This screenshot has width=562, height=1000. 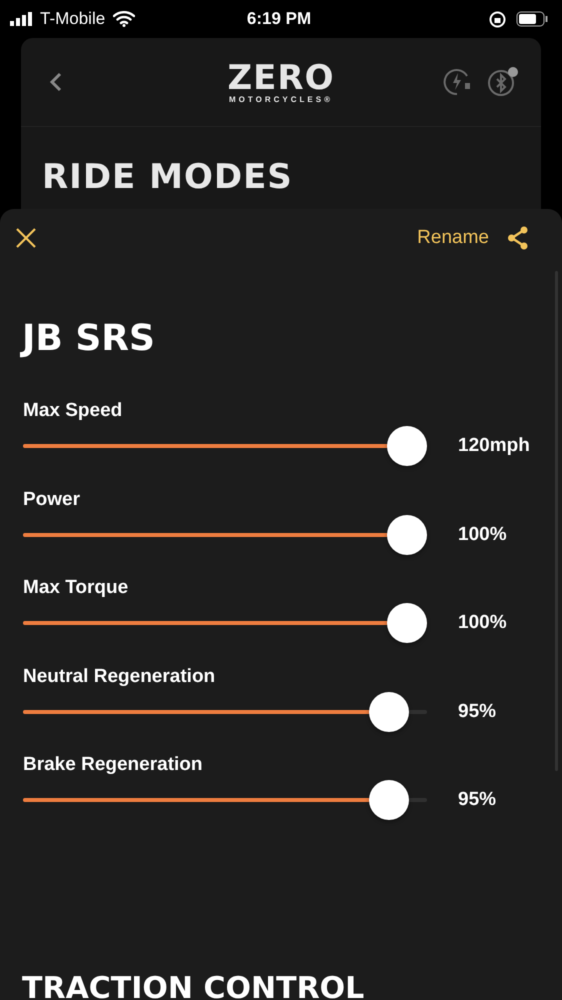 What do you see at coordinates (51, 500) in the screenshot?
I see `slider-label: Power` at bounding box center [51, 500].